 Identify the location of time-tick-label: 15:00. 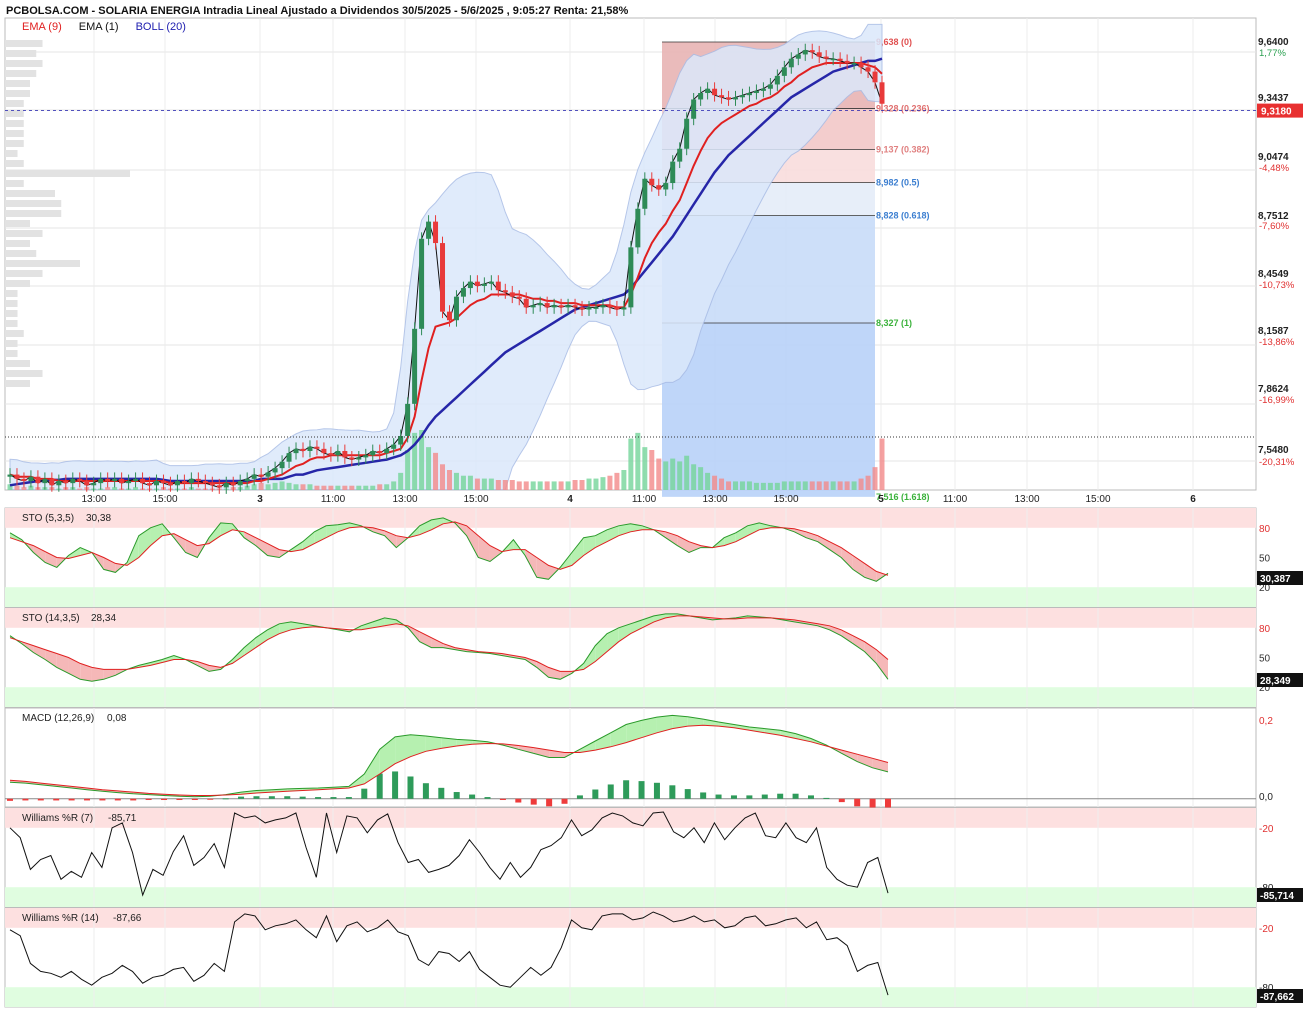
(785, 499).